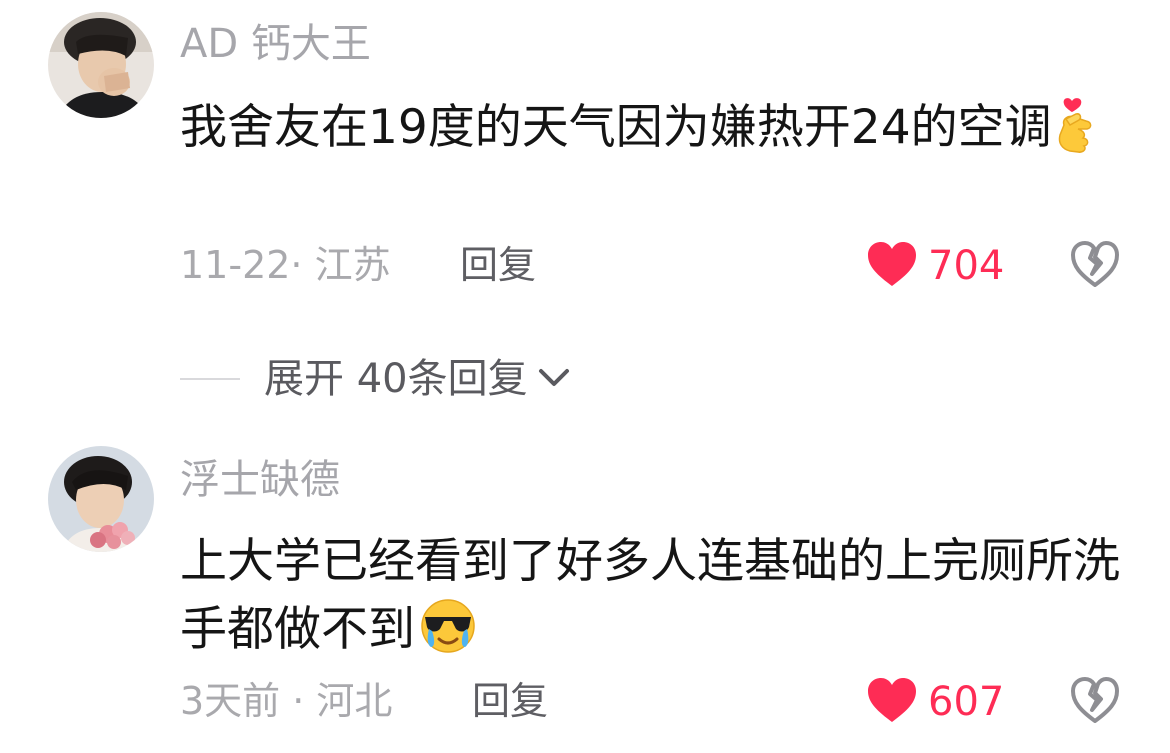 This screenshot has width=1170, height=753. Describe the element at coordinates (396, 379) in the screenshot. I see `expand-replies-label: 展开 40条回复` at that location.